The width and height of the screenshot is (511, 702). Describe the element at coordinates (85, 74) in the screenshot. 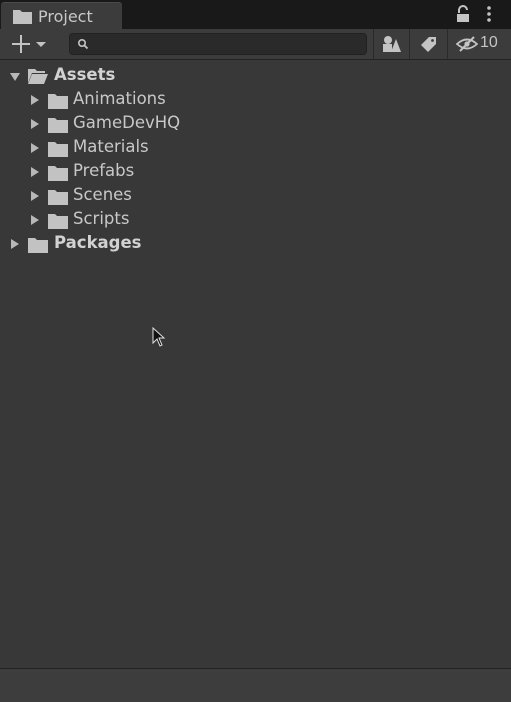

I see `tree-item-label: Assets` at that location.